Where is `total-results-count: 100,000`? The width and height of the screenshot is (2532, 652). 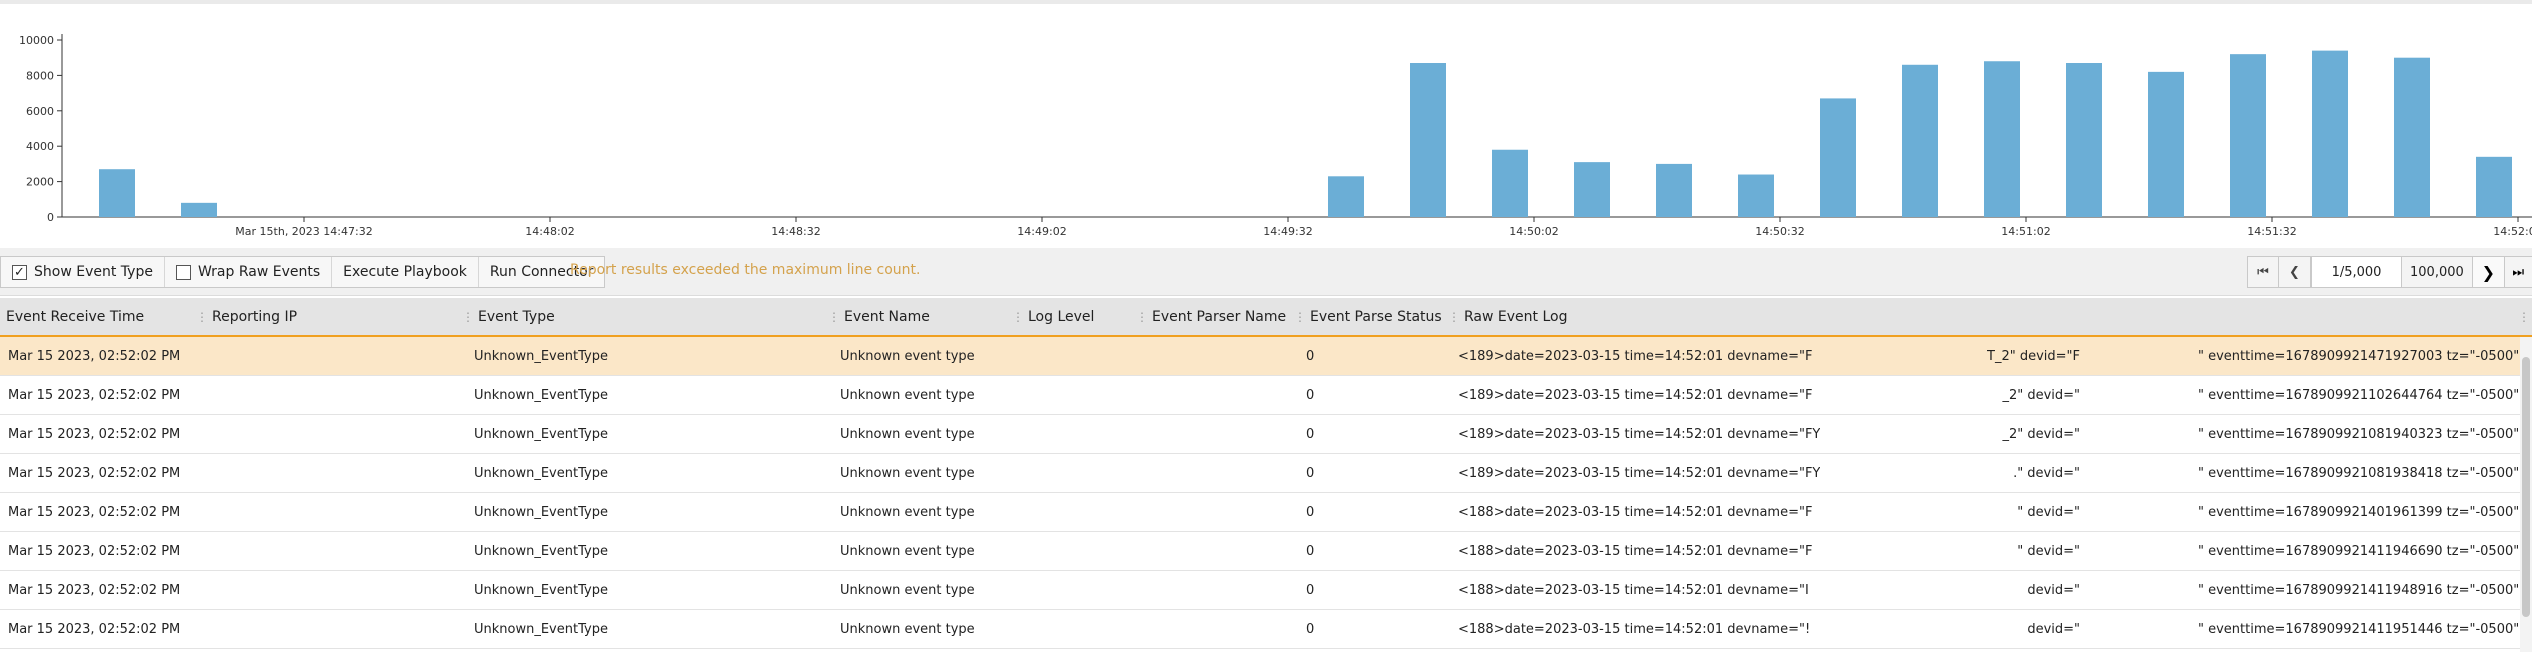 total-results-count: 100,000 is located at coordinates (2437, 272).